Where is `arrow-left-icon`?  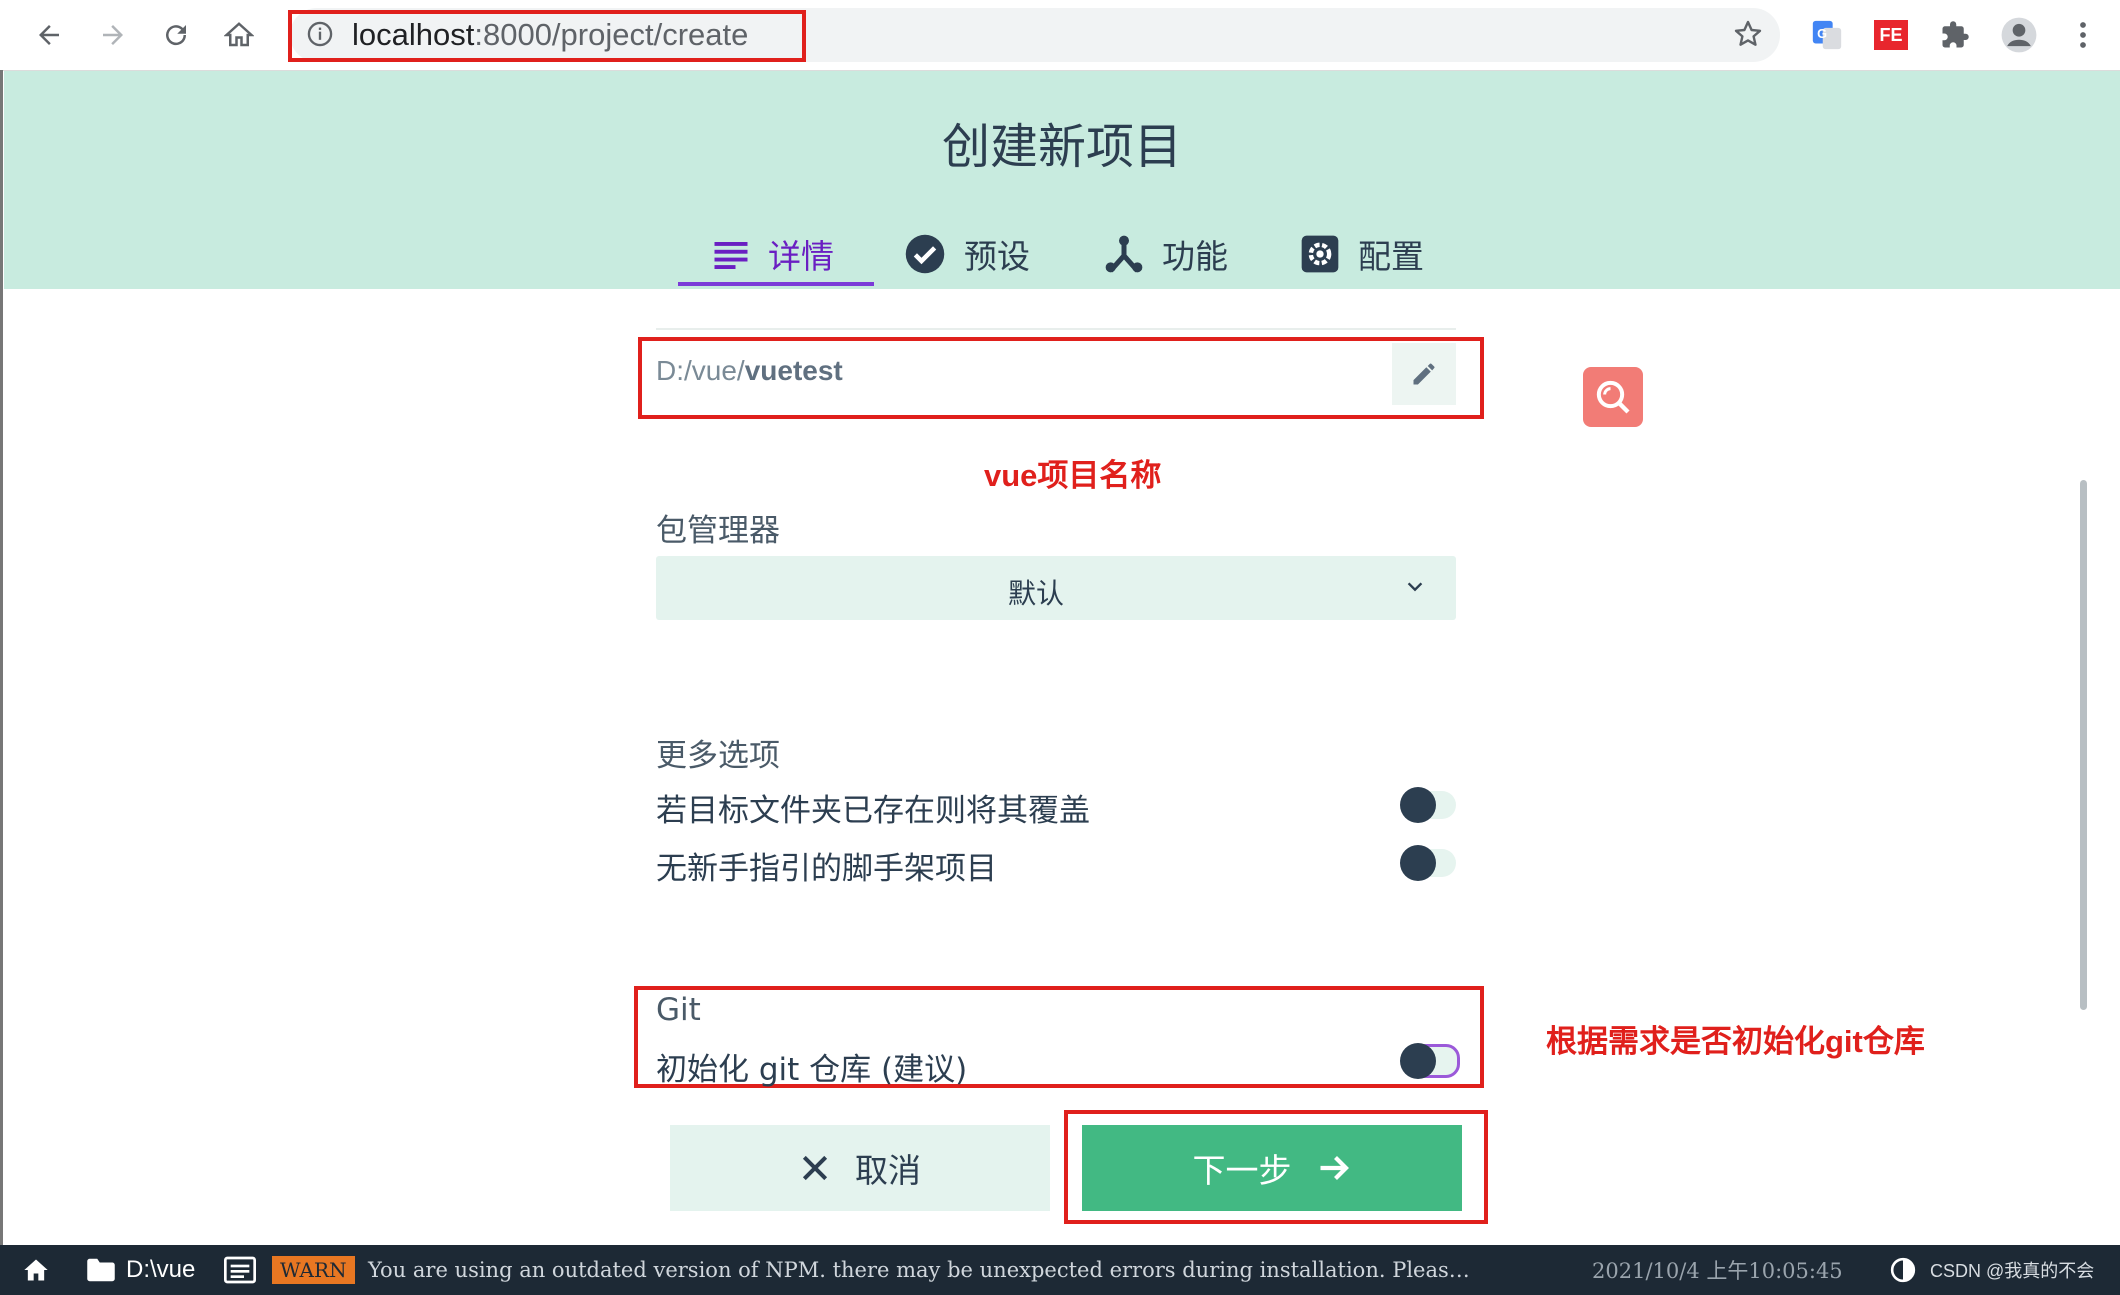 arrow-left-icon is located at coordinates (49, 35).